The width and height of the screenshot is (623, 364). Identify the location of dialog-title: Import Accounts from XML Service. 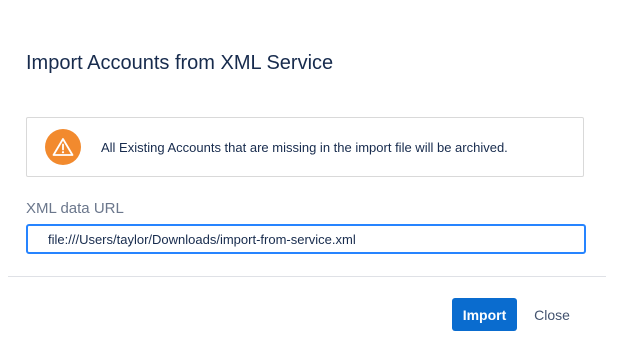
(180, 63).